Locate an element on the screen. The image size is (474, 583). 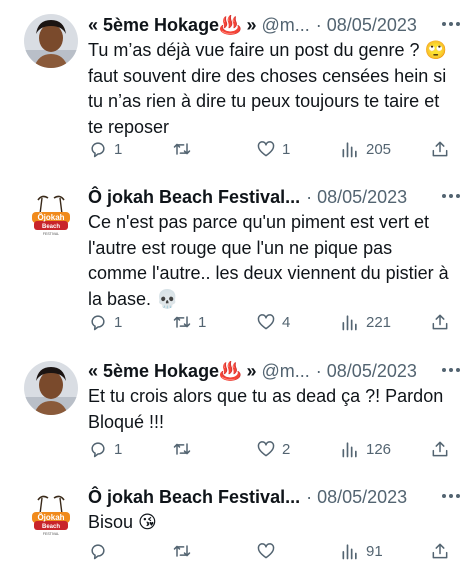
like-count: 2 is located at coordinates (286, 449).